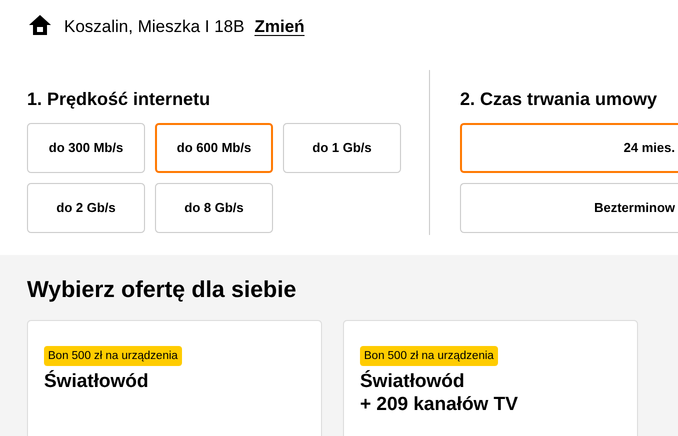 The height and width of the screenshot is (436, 678). Describe the element at coordinates (86, 208) in the screenshot. I see `speed-option: do 2 Gb/s` at that location.